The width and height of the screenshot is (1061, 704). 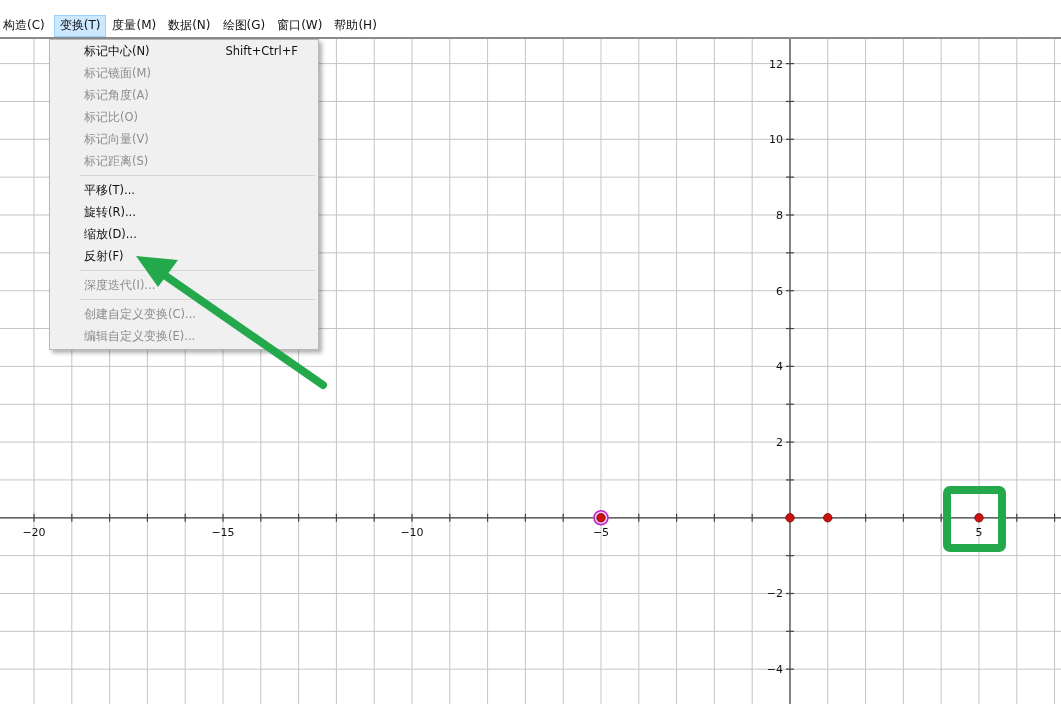 I want to click on axis-label: 4, so click(x=779, y=367).